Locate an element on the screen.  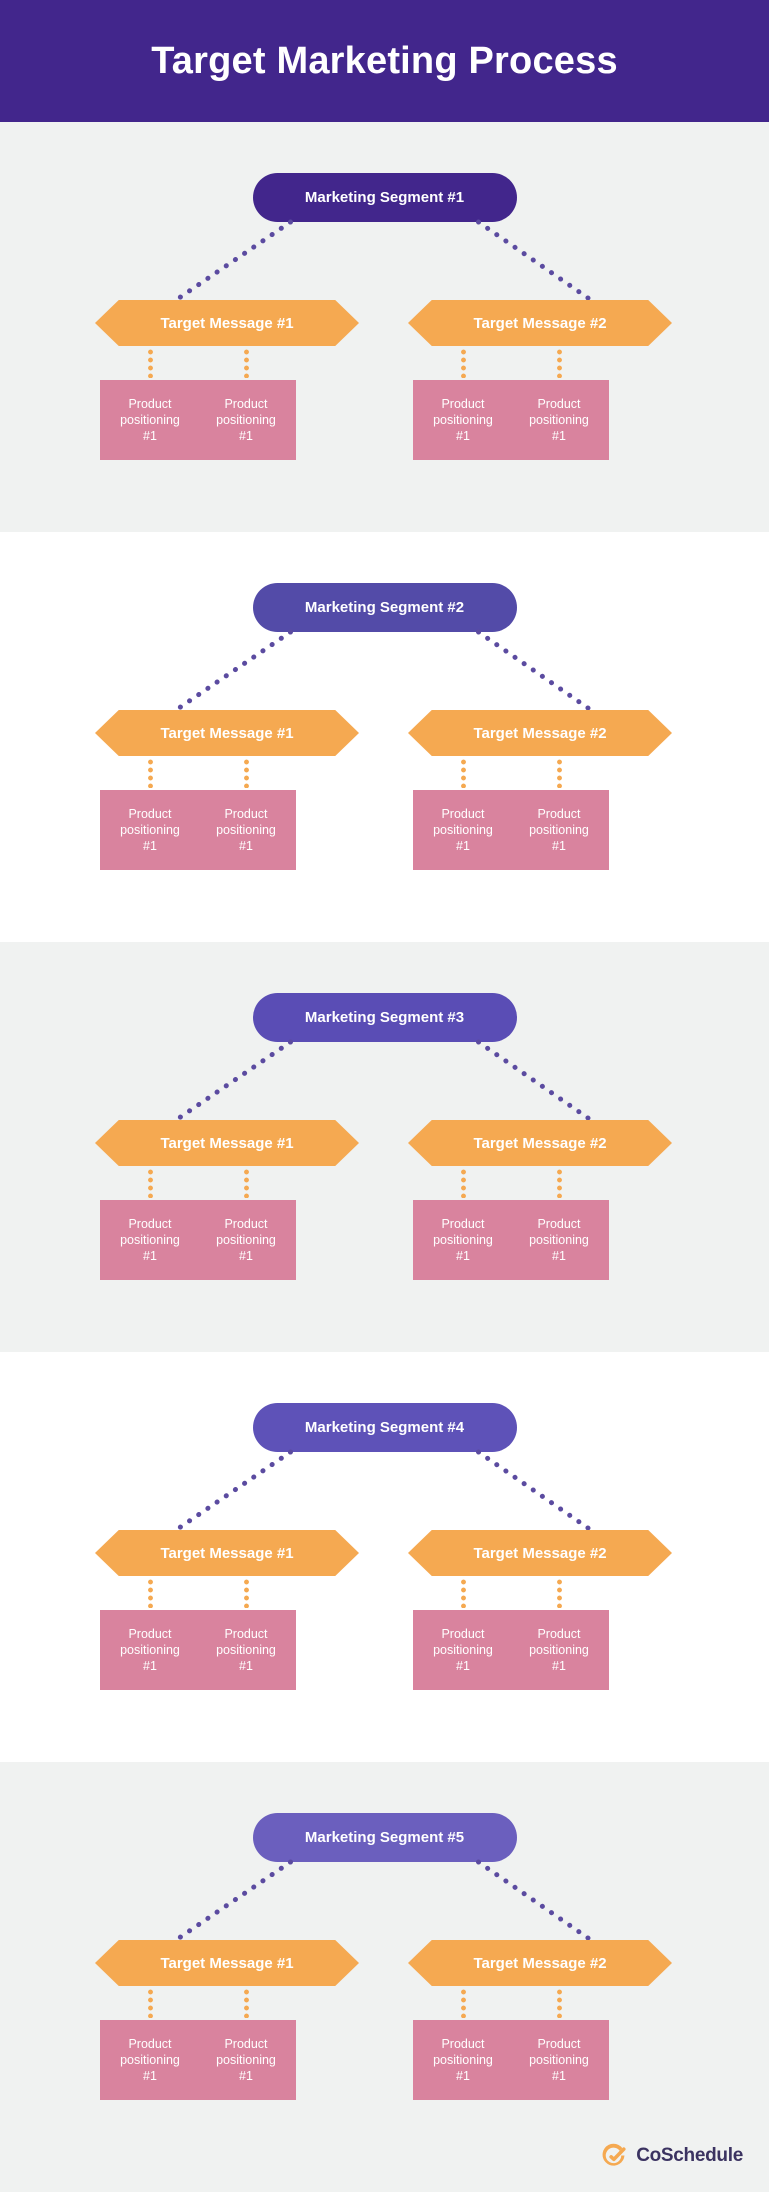
page-footer: CoSchedule is located at coordinates (384, 2156).